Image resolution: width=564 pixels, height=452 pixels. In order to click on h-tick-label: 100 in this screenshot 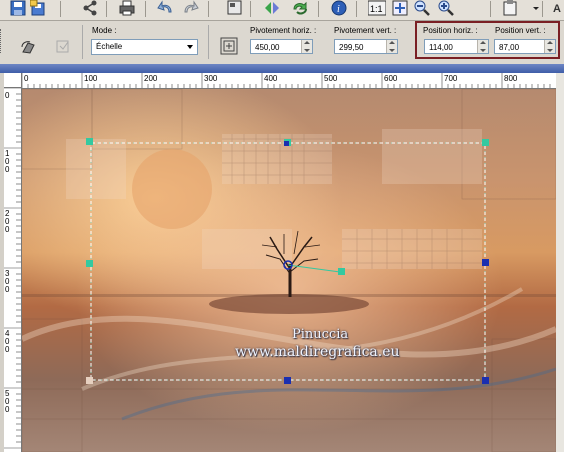, I will do `click(91, 78)`.